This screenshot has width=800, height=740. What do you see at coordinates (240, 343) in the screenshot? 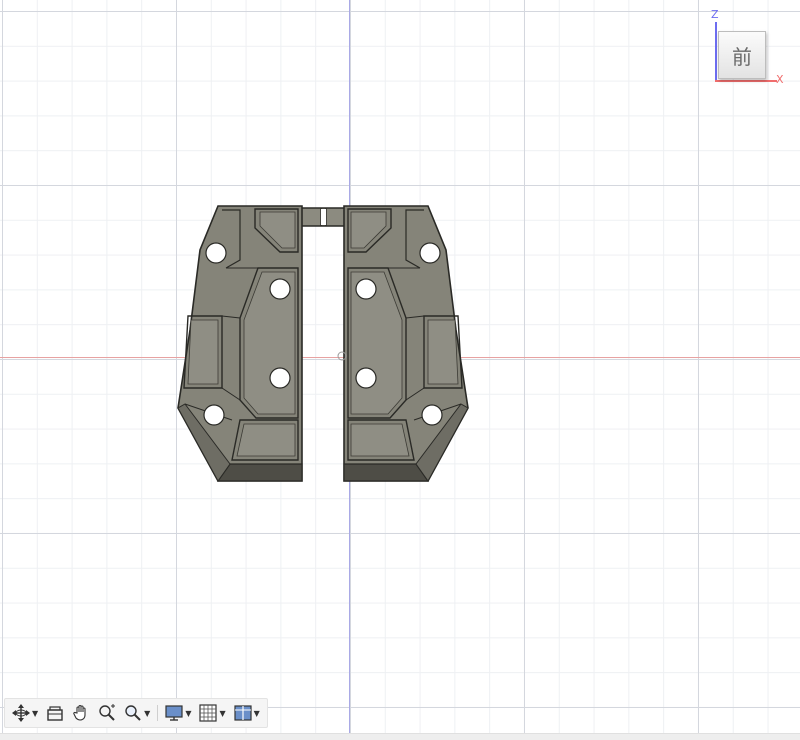
I see `left-part` at bounding box center [240, 343].